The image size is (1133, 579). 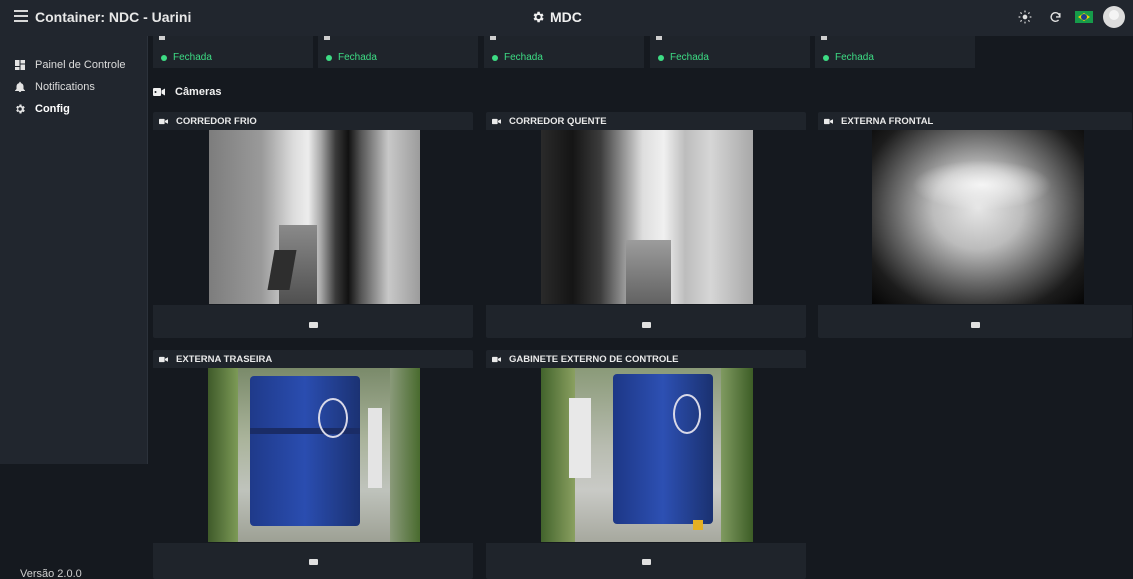 What do you see at coordinates (198, 92) in the screenshot?
I see `section-title-text: Câmeras` at bounding box center [198, 92].